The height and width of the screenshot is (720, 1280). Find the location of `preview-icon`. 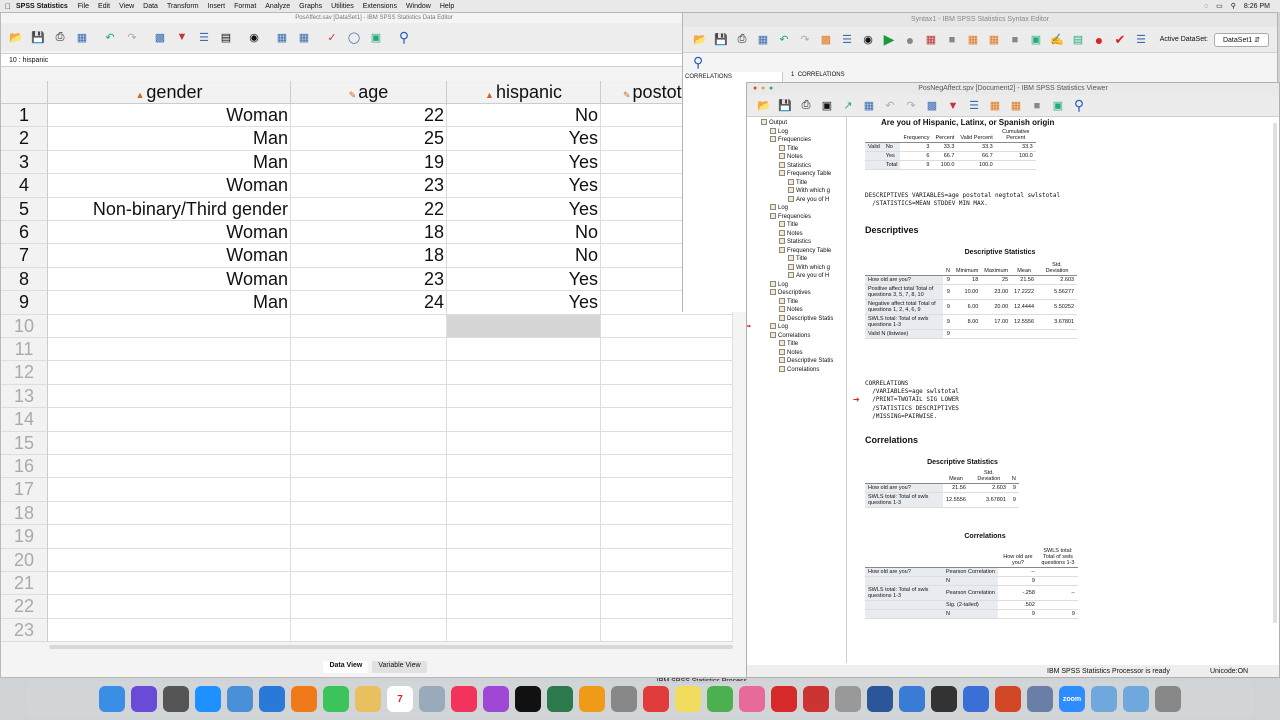

preview-icon is located at coordinates (432, 699).